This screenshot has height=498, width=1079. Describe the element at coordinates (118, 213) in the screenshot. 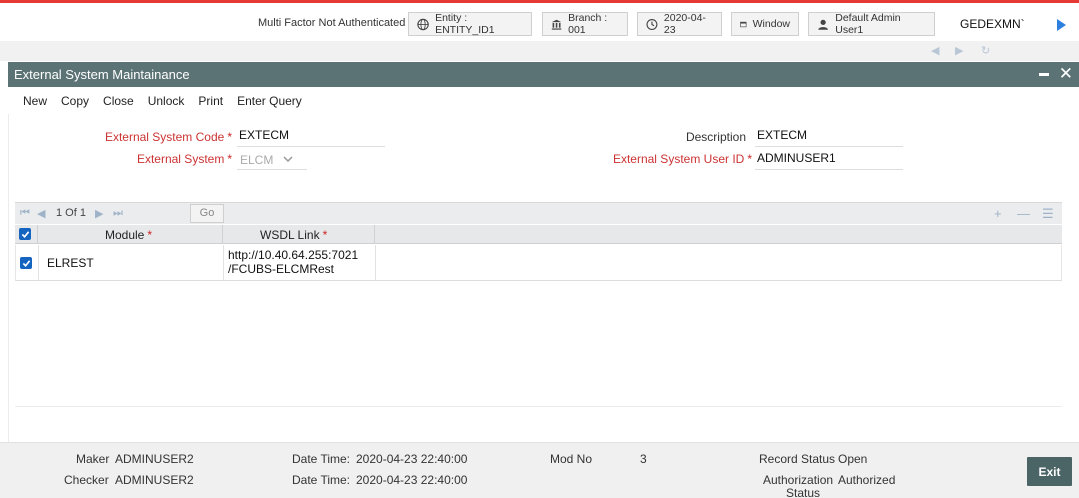

I see `last-page-icon: ⏭` at that location.